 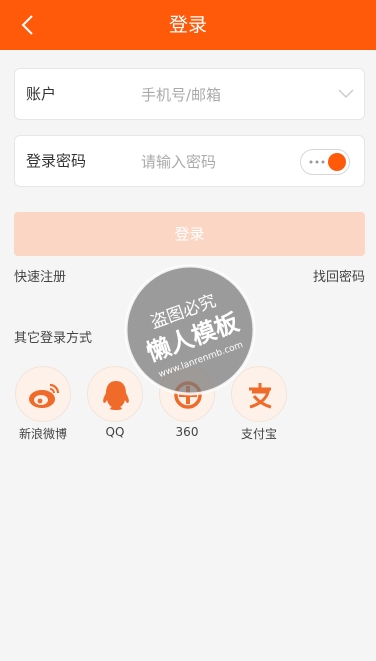 I want to click on weibo-button, so click(x=43, y=394).